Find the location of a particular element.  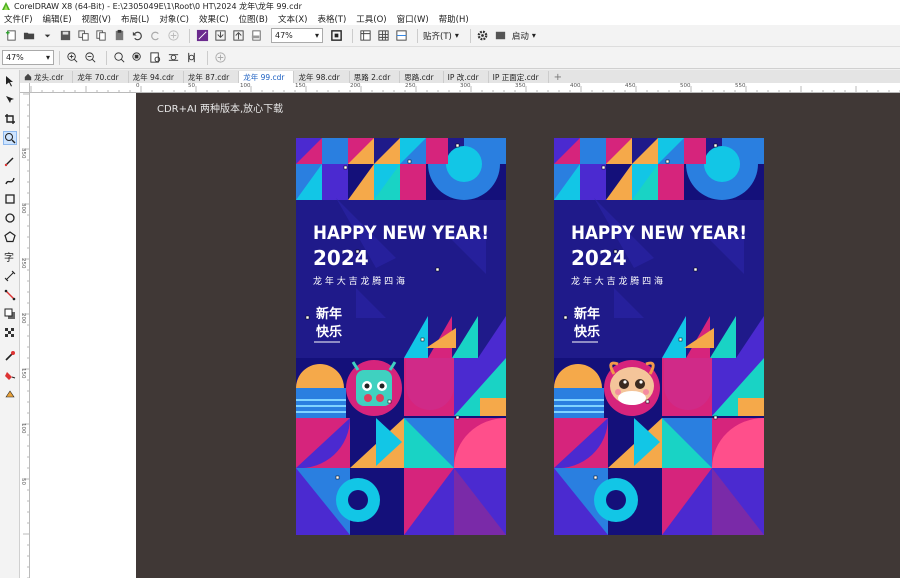

menu-text: 文本(X) is located at coordinates (292, 19).